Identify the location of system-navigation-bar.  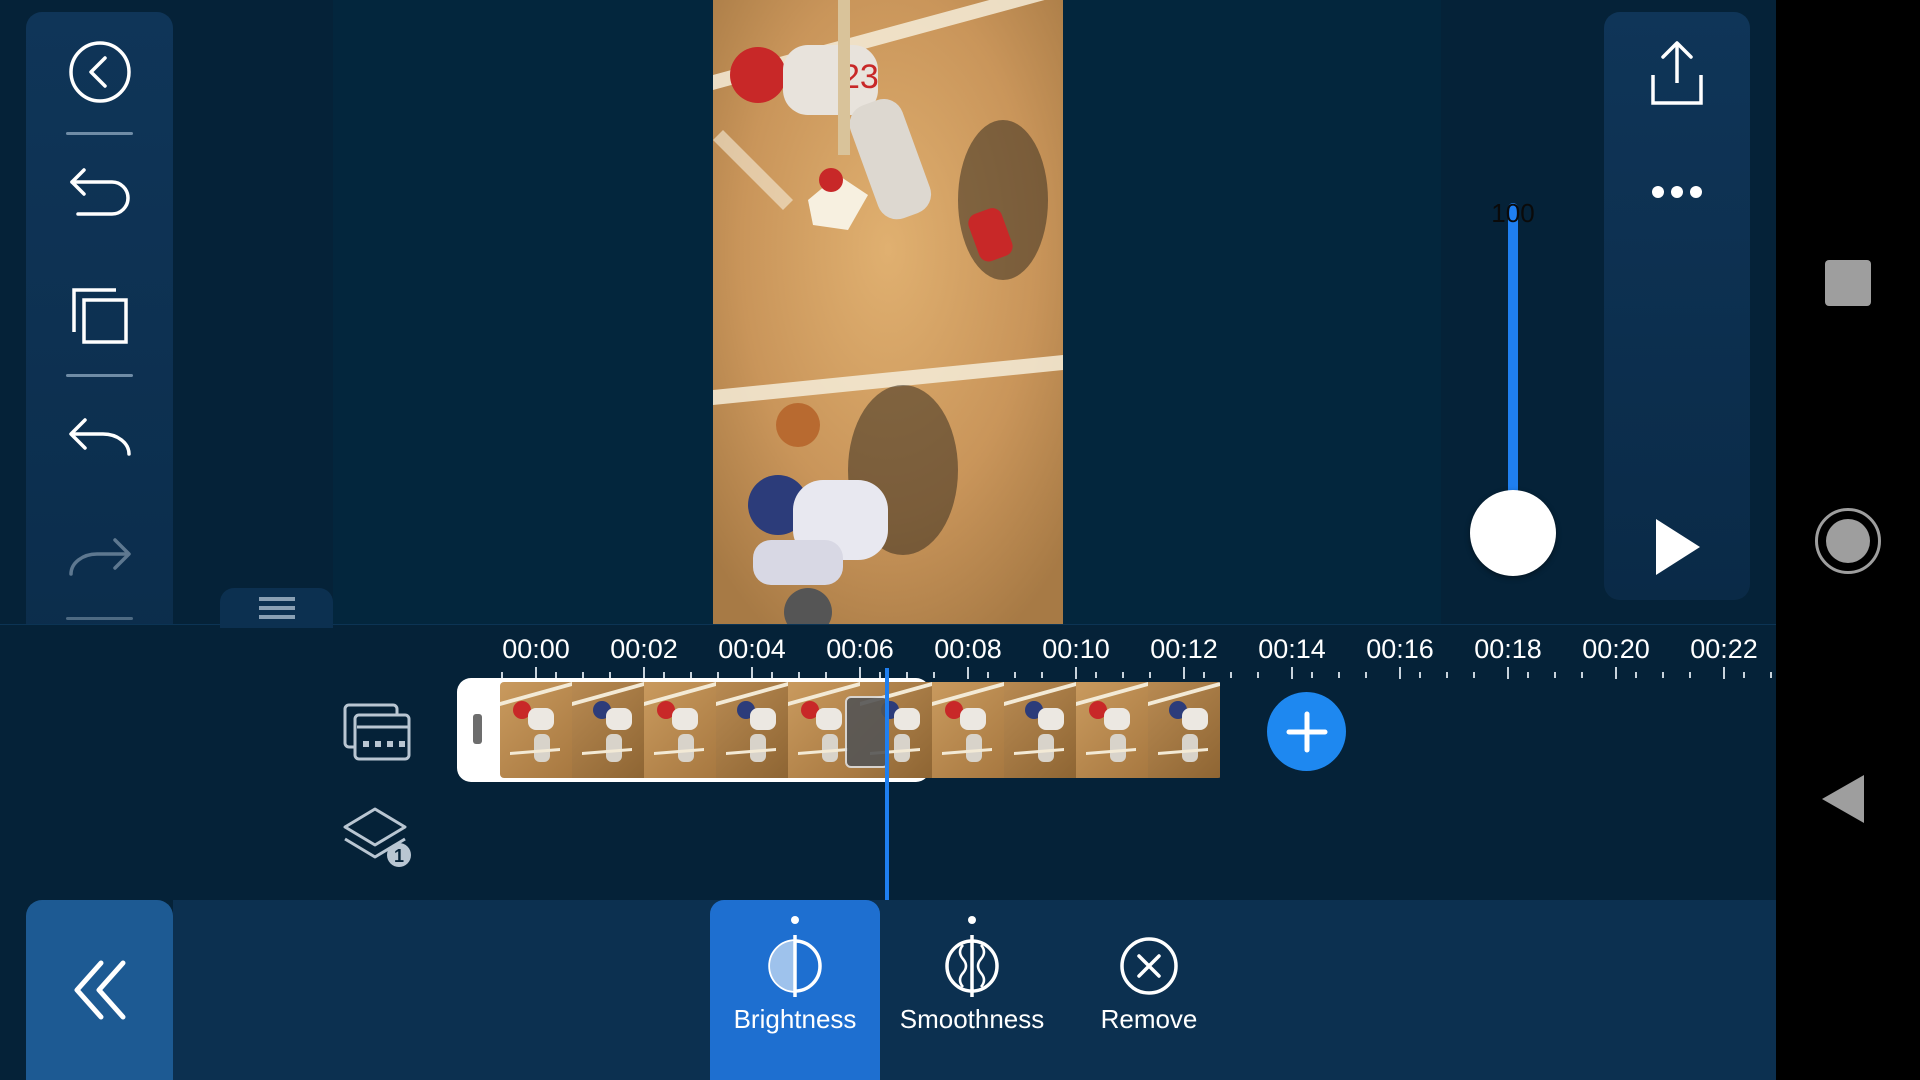
(1848, 540).